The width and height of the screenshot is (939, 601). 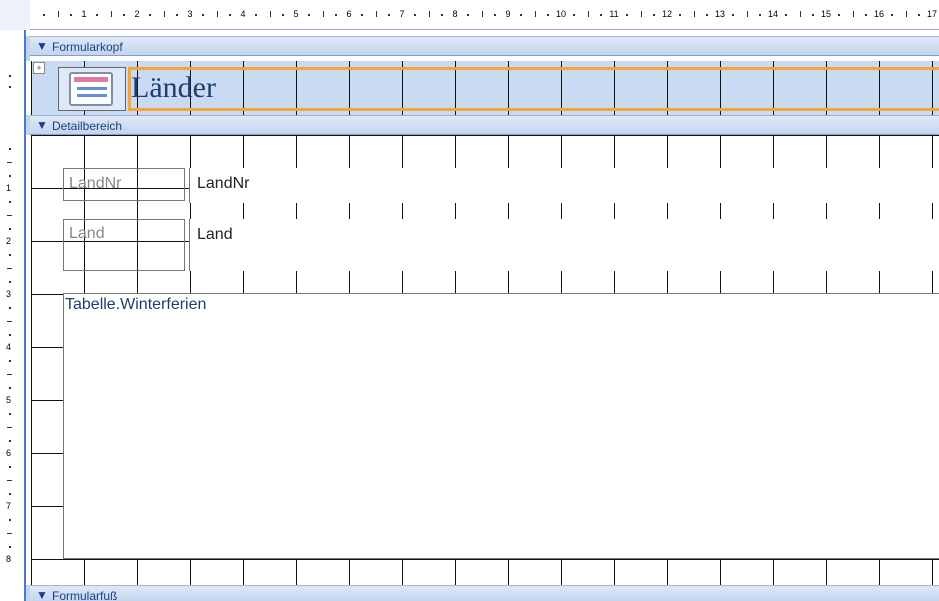 What do you see at coordinates (9, 453) in the screenshot?
I see `ruler-number: 6` at bounding box center [9, 453].